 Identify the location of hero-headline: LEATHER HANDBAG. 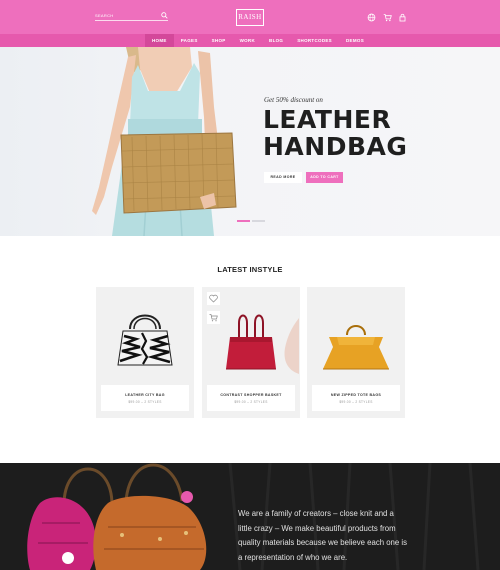
(335, 133).